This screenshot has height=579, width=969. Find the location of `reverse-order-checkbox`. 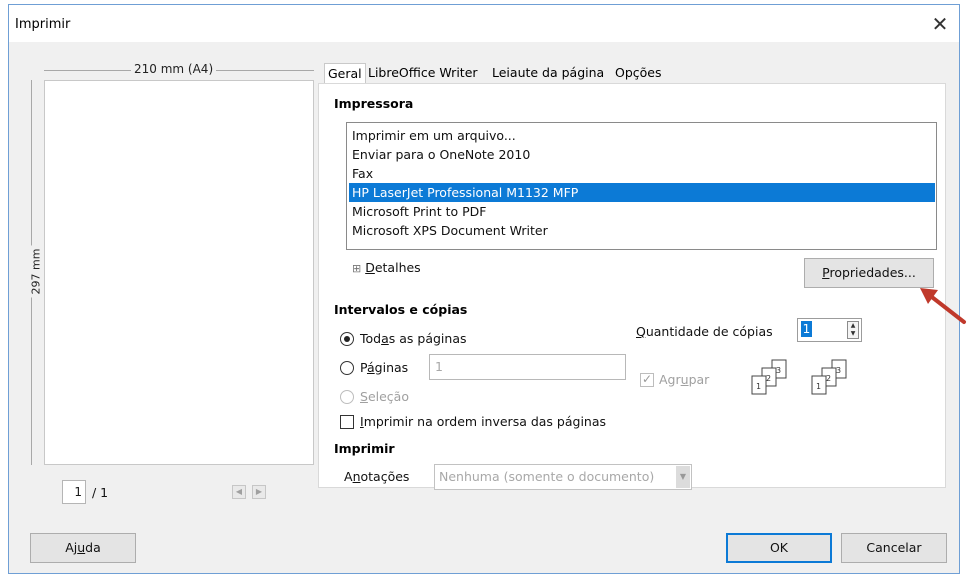

reverse-order-checkbox is located at coordinates (347, 422).